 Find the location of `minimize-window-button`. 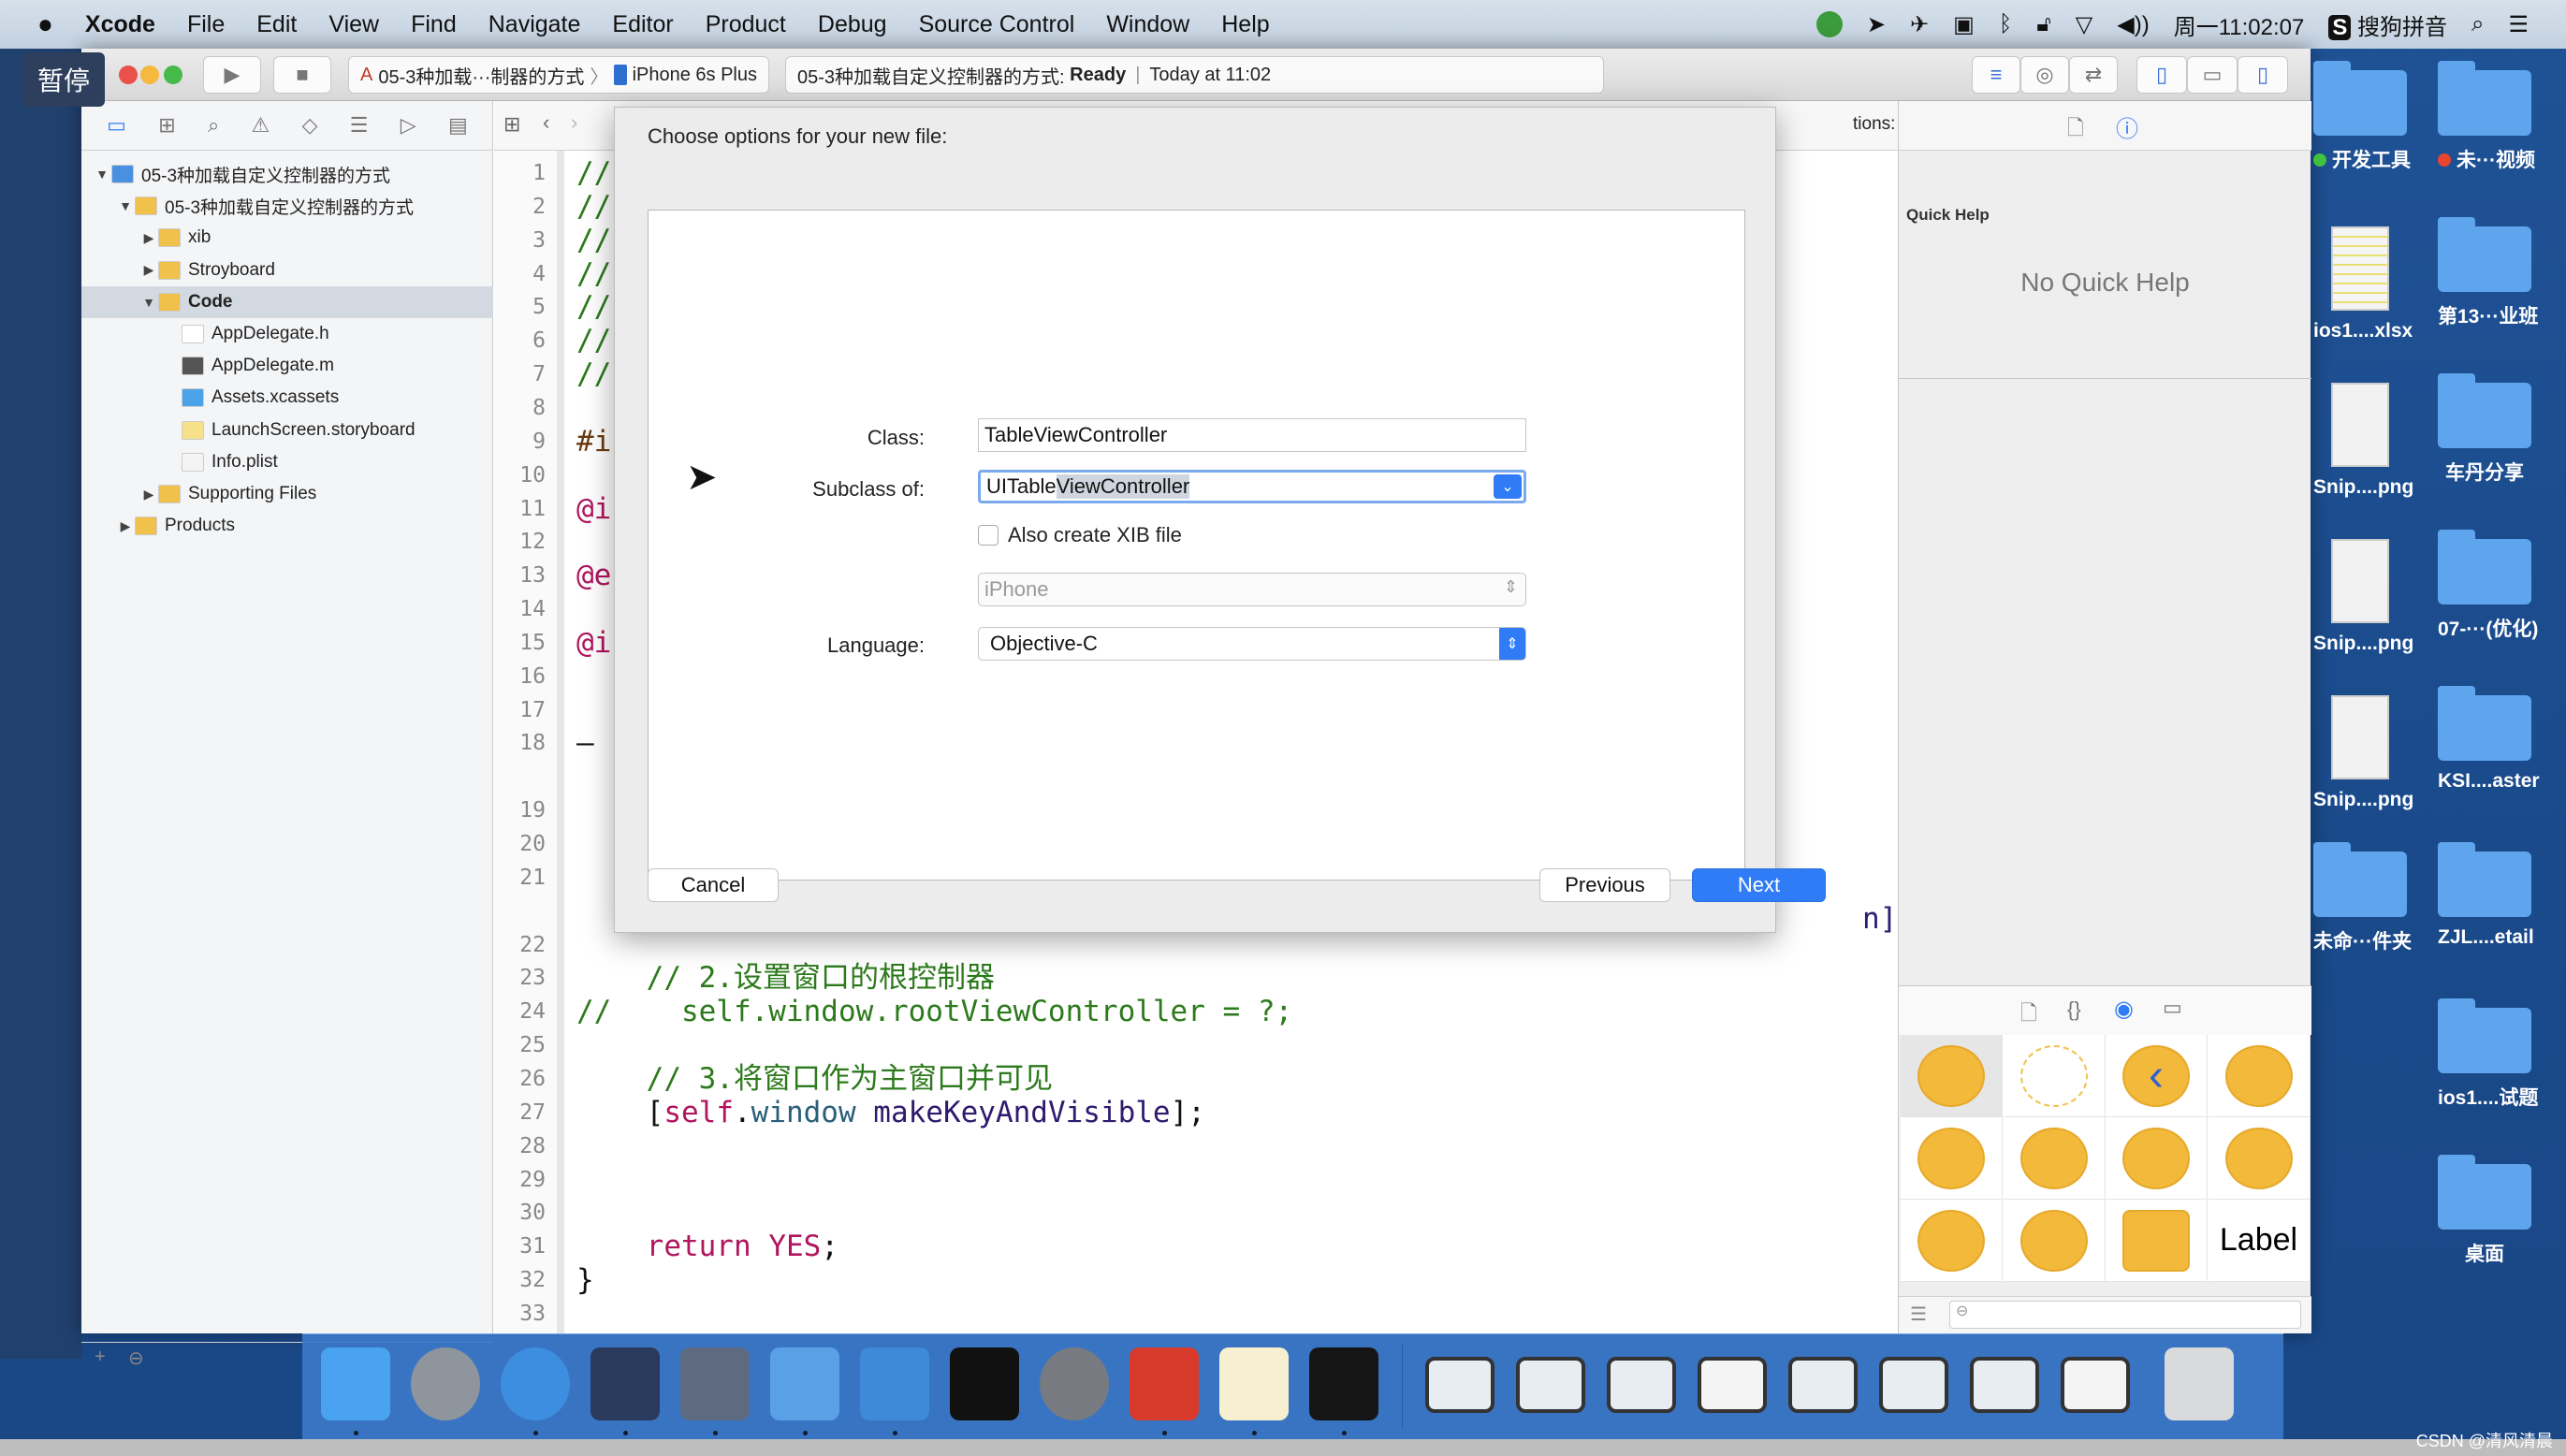

minimize-window-button is located at coordinates (149, 75).